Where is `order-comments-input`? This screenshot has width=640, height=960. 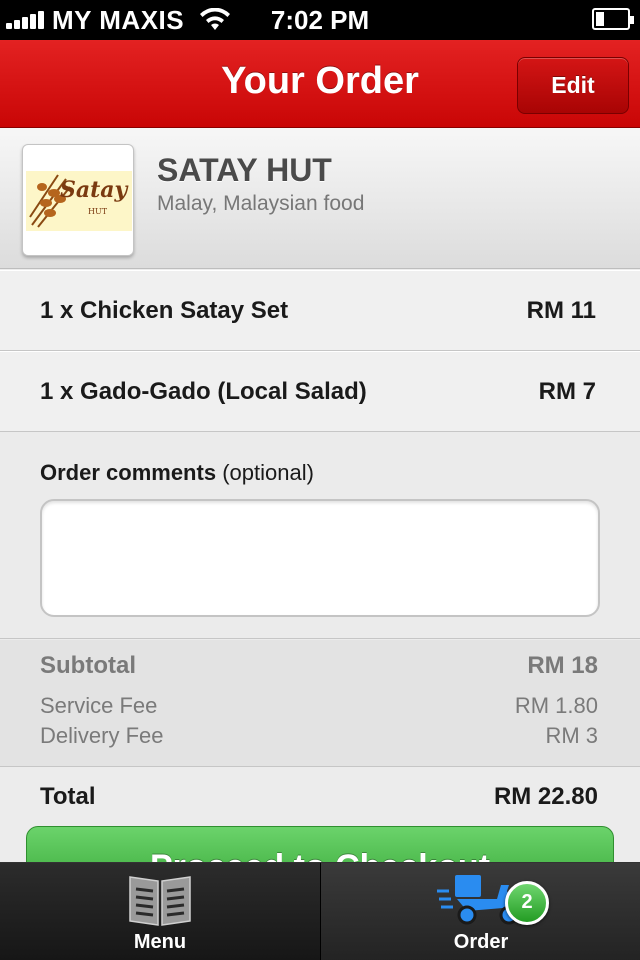 order-comments-input is located at coordinates (320, 558).